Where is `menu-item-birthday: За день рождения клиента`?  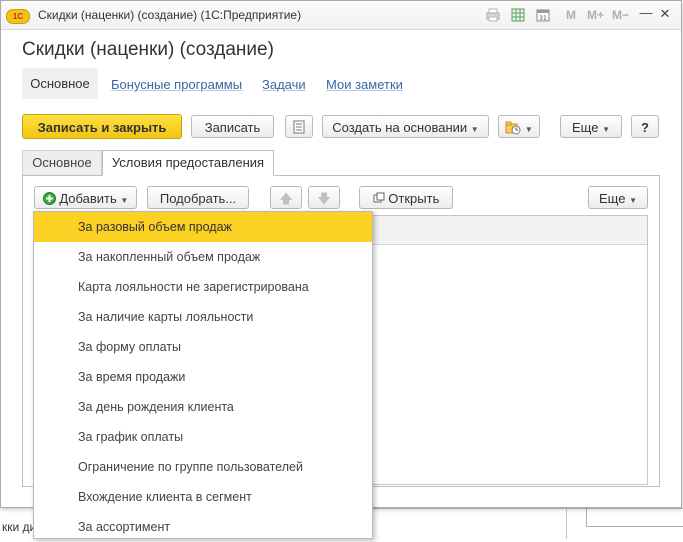 menu-item-birthday: За день рождения клиента is located at coordinates (203, 407).